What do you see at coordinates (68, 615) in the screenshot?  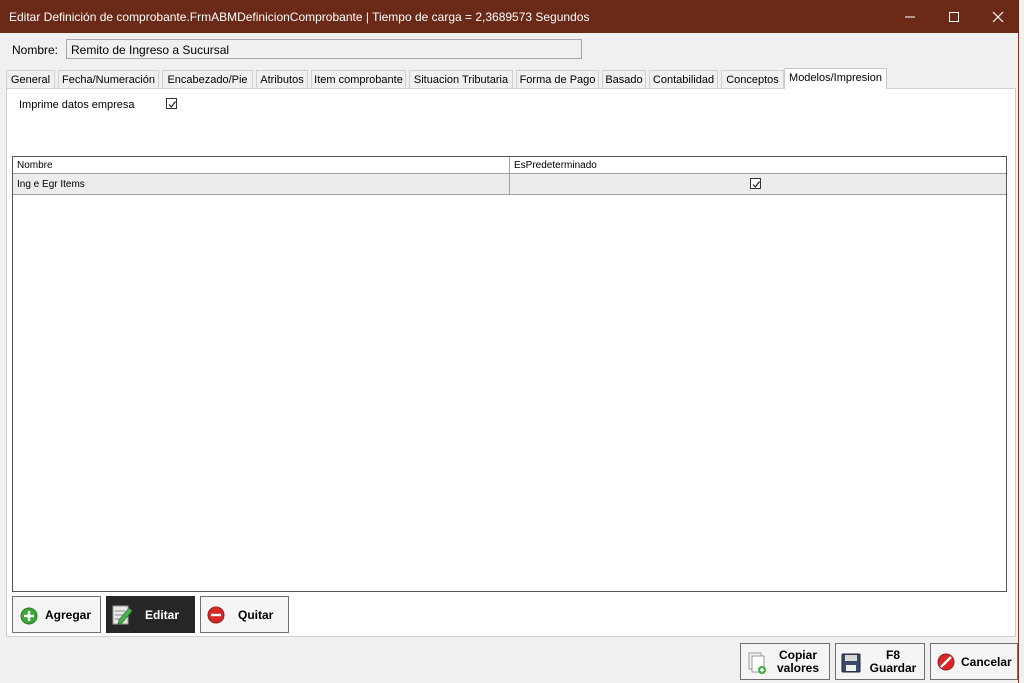 I see `agregar-label: Agregar` at bounding box center [68, 615].